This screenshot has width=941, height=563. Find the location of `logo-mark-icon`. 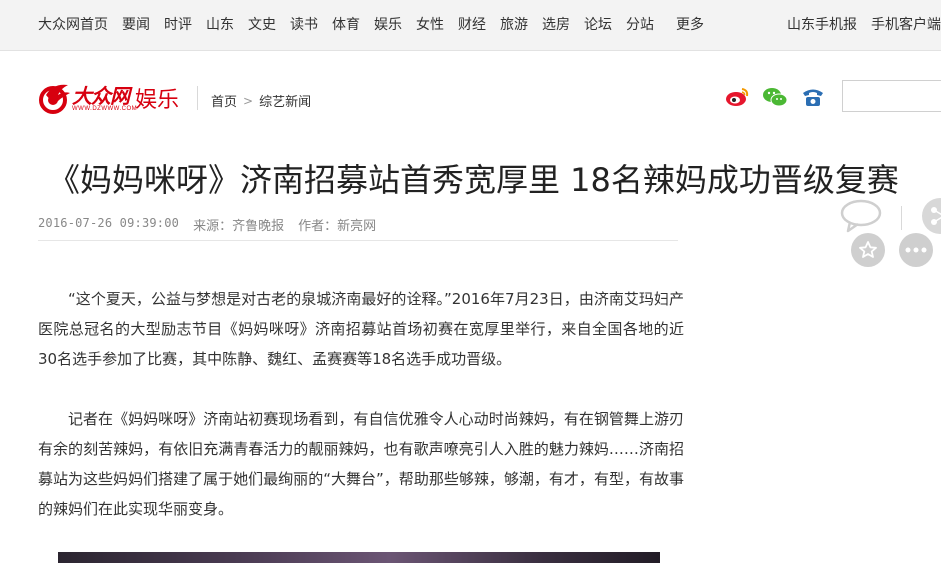

logo-mark-icon is located at coordinates (55, 98).